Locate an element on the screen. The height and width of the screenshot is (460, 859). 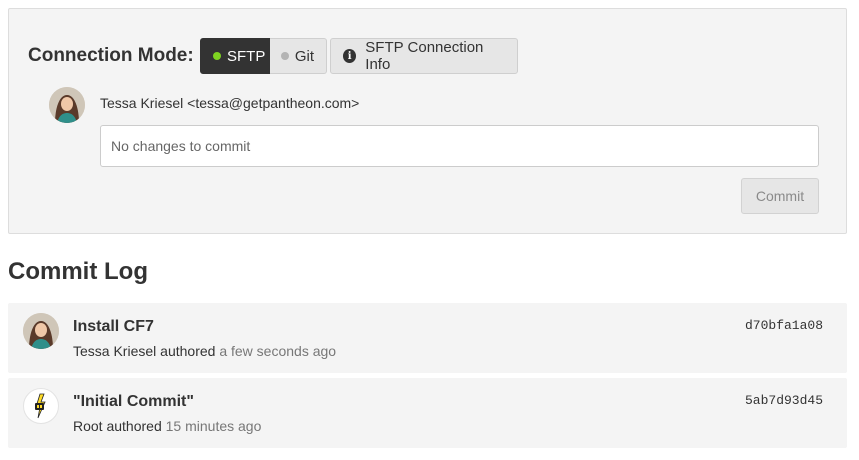
sftp-connection-info-label: SFTP Connection Info is located at coordinates (424, 56).